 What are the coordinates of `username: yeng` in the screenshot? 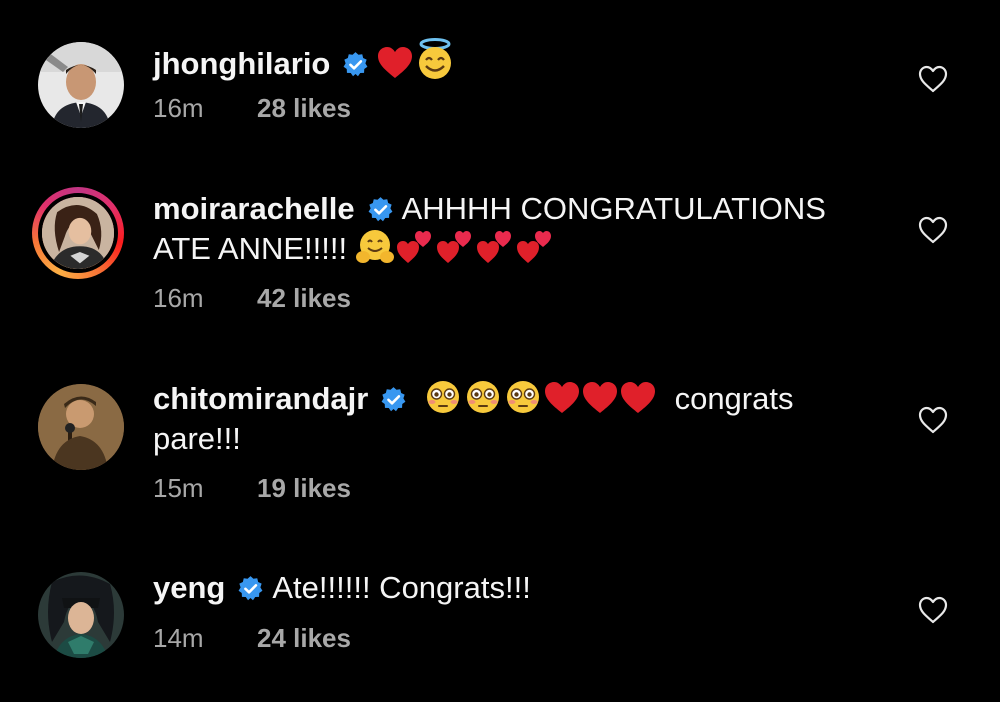 It's located at (189, 587).